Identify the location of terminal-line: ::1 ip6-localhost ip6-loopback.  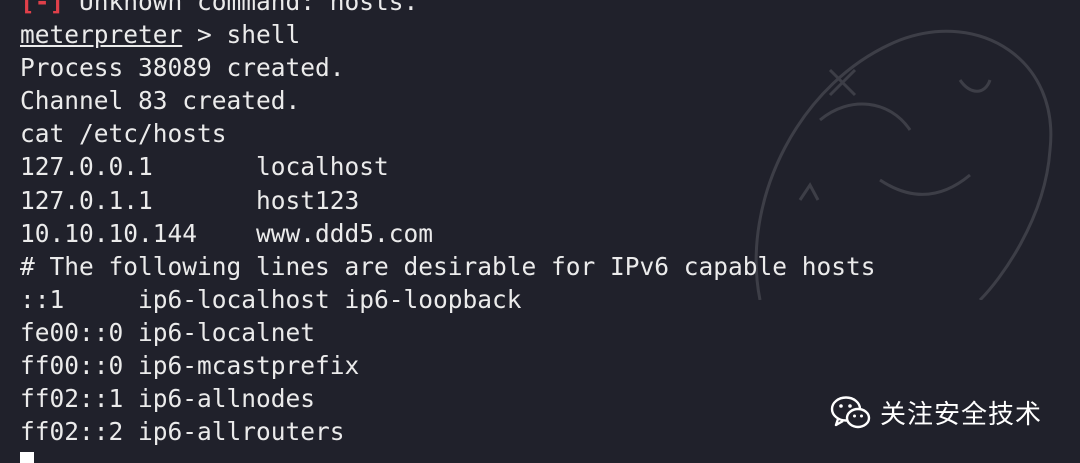
(448, 299).